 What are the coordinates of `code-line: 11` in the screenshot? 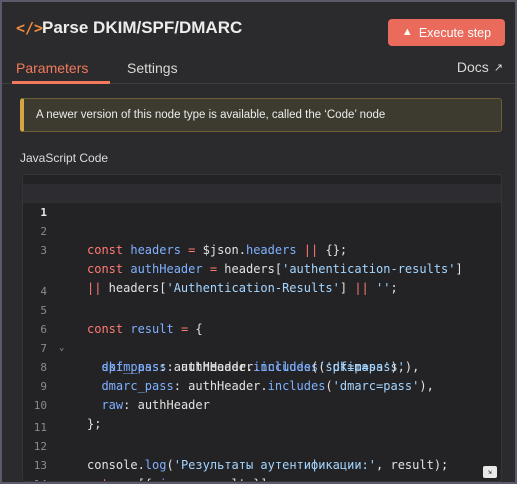 It's located at (262, 416).